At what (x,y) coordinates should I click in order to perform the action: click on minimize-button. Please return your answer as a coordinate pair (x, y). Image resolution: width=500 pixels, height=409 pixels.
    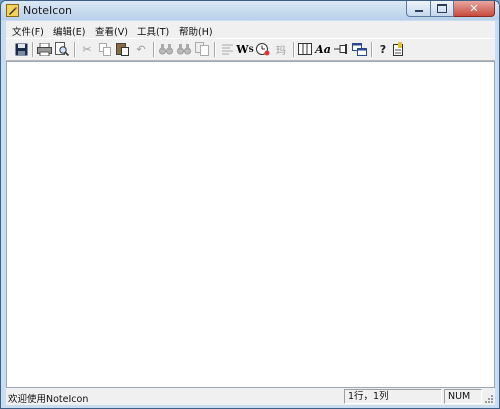
    Looking at the image, I should click on (418, 9).